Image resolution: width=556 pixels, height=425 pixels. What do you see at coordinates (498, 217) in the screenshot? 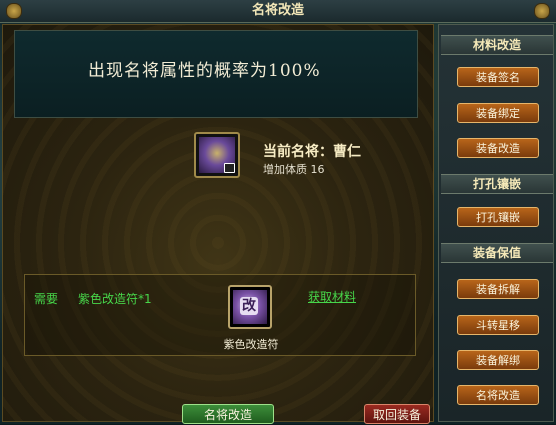
I see `sidebar-item-socket-inlay: 打孔镶嵌` at bounding box center [498, 217].